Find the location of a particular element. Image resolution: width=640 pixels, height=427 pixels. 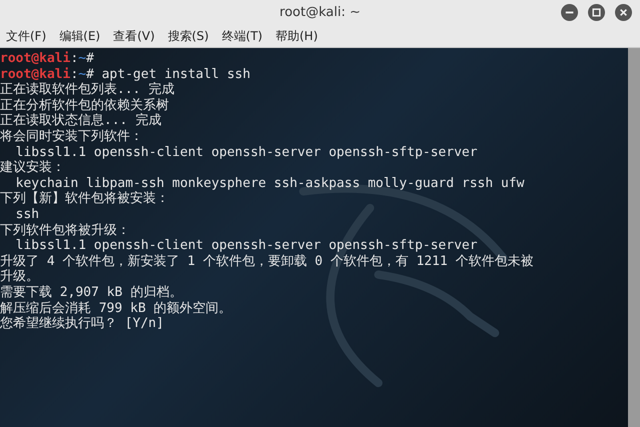

output-line: 正在读取状态信息... 完成 is located at coordinates (81, 120).